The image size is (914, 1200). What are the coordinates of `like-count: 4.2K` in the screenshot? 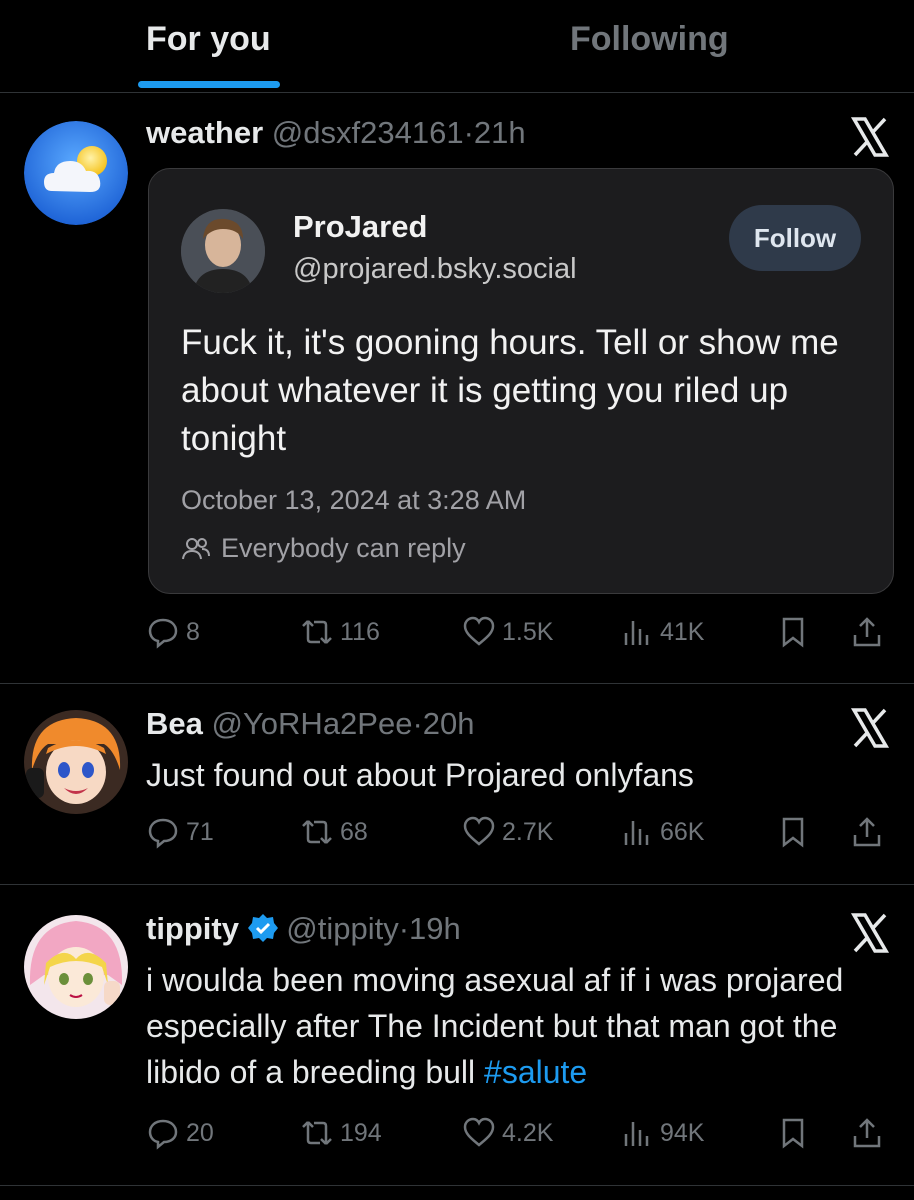 It's located at (528, 1132).